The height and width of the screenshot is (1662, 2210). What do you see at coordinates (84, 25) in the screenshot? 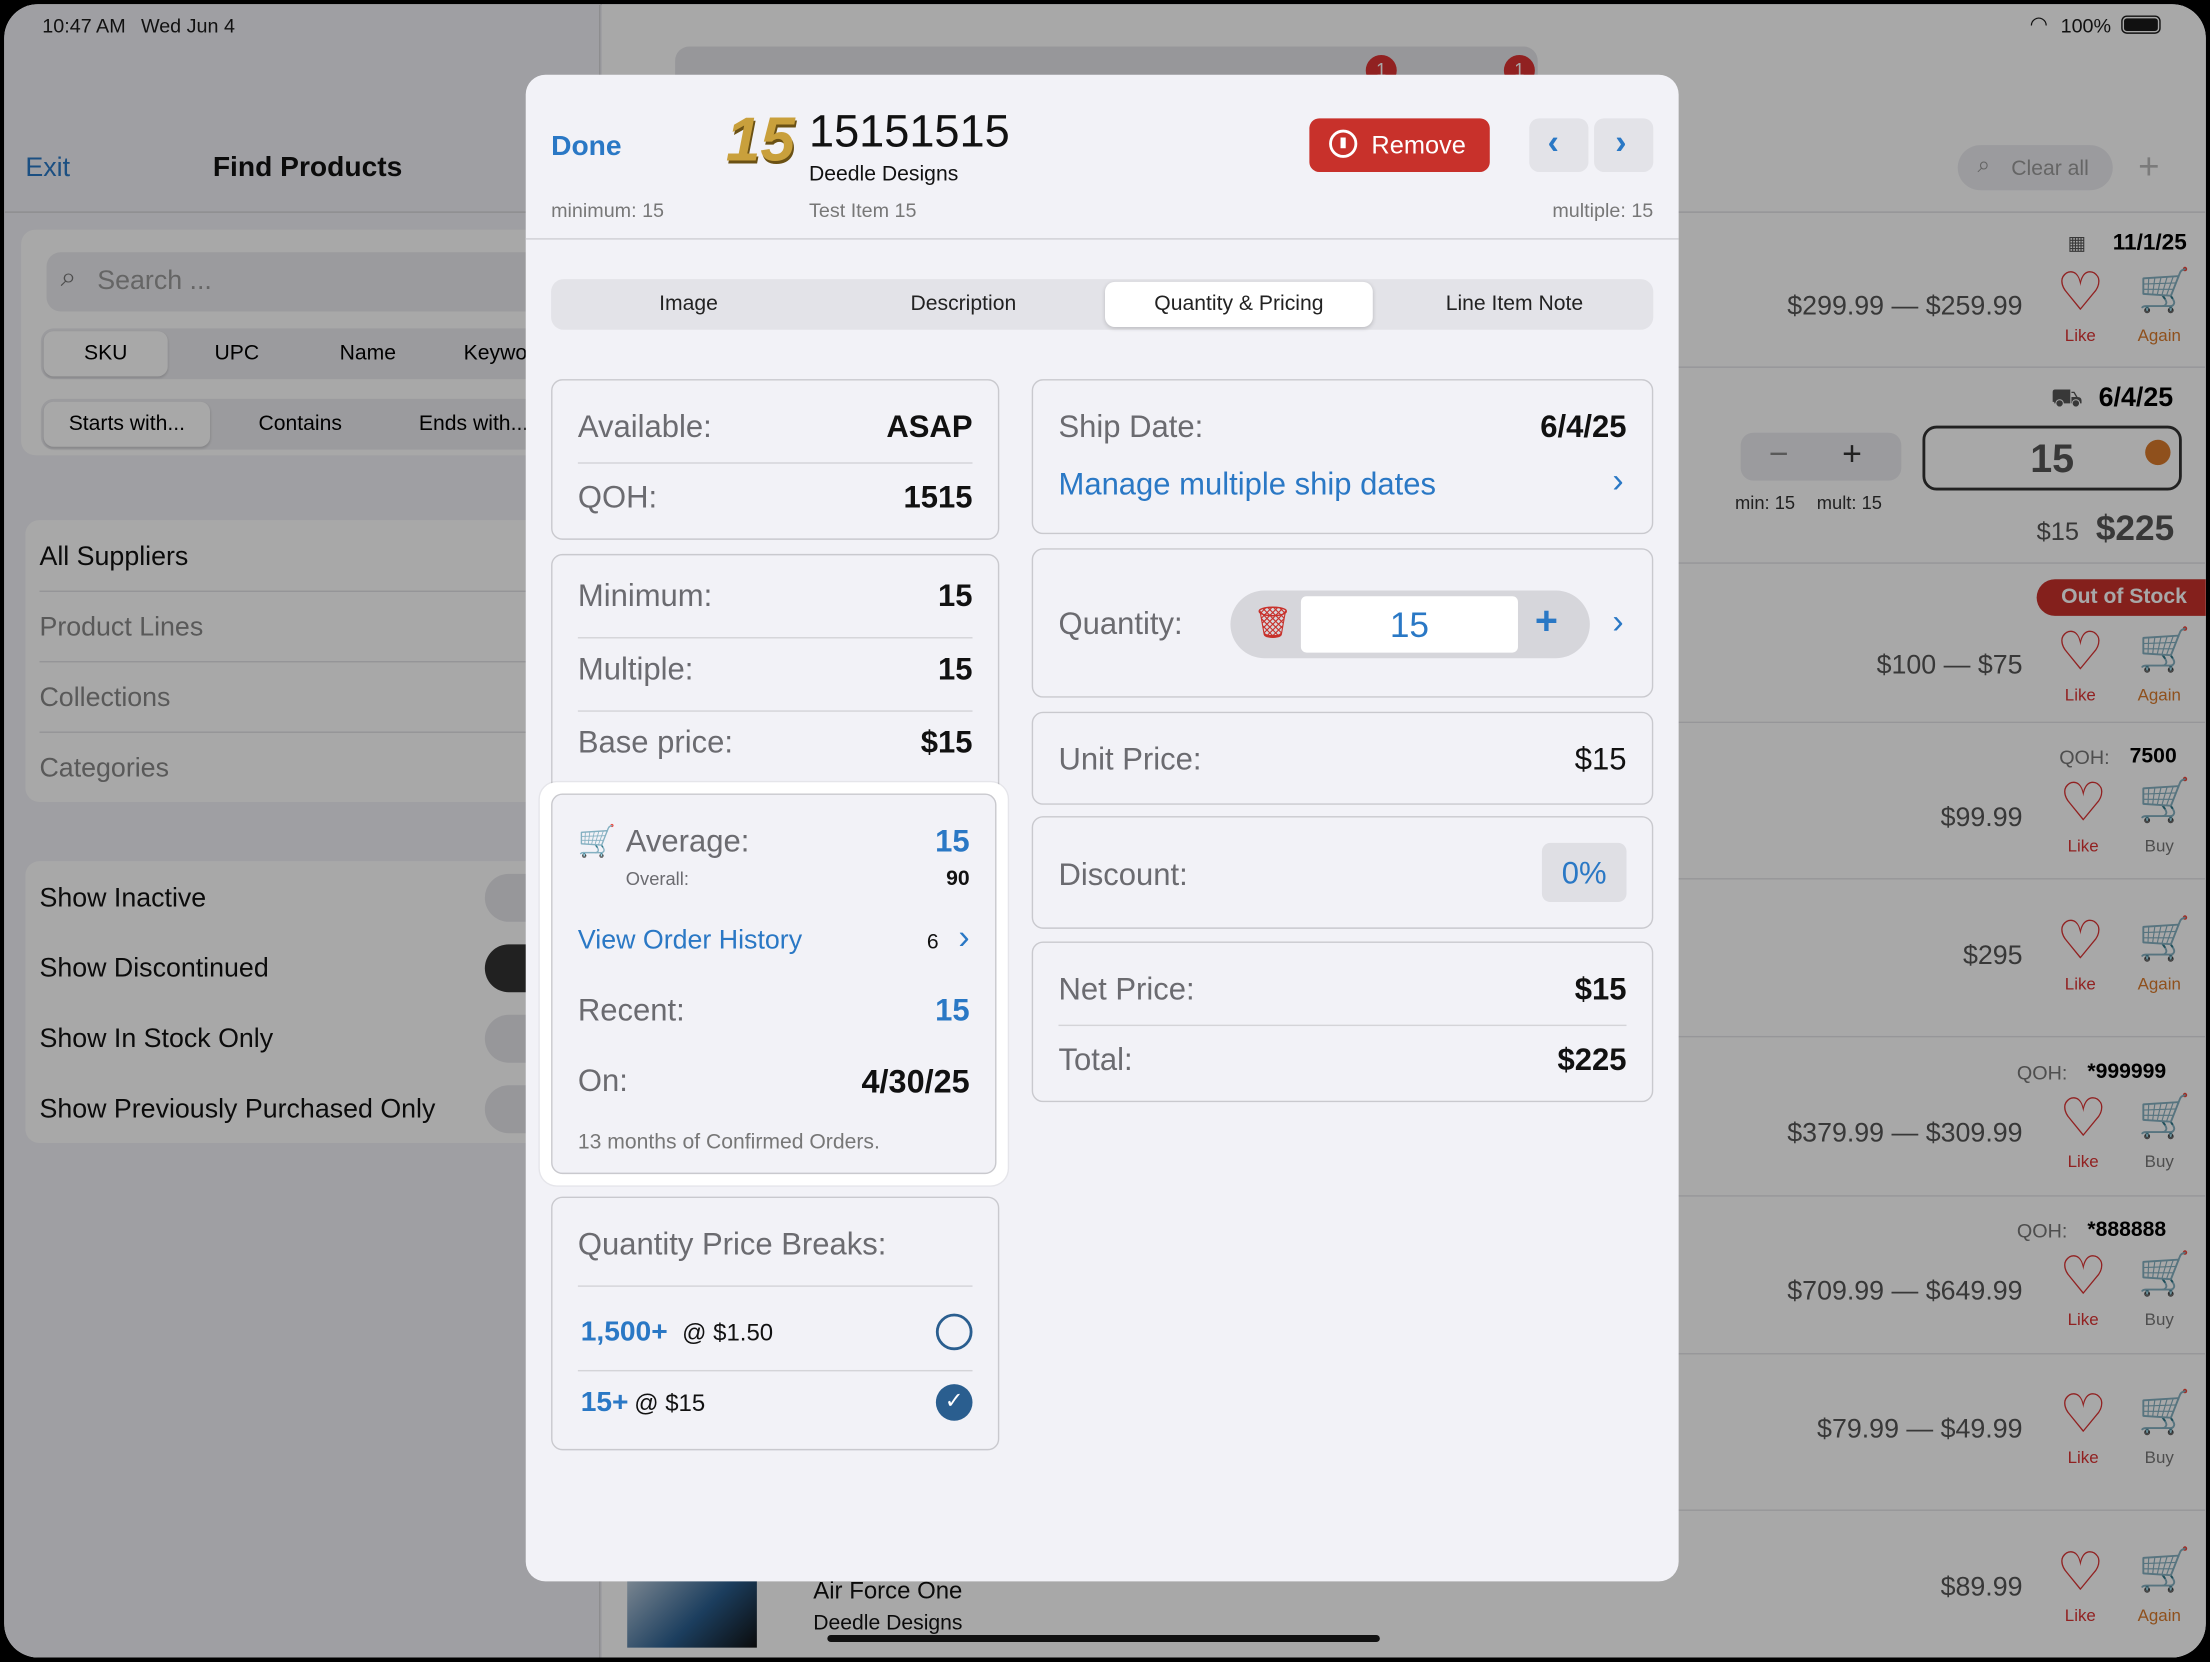
I see `status-time: 10:47 AM` at bounding box center [84, 25].